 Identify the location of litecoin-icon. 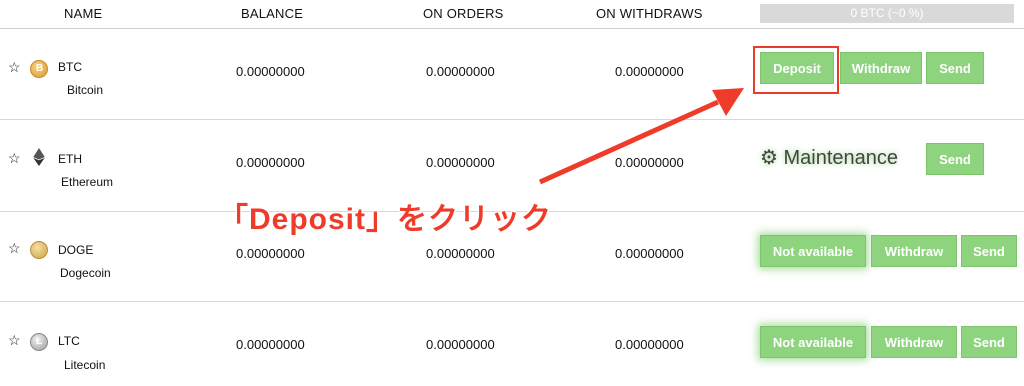
(39, 342).